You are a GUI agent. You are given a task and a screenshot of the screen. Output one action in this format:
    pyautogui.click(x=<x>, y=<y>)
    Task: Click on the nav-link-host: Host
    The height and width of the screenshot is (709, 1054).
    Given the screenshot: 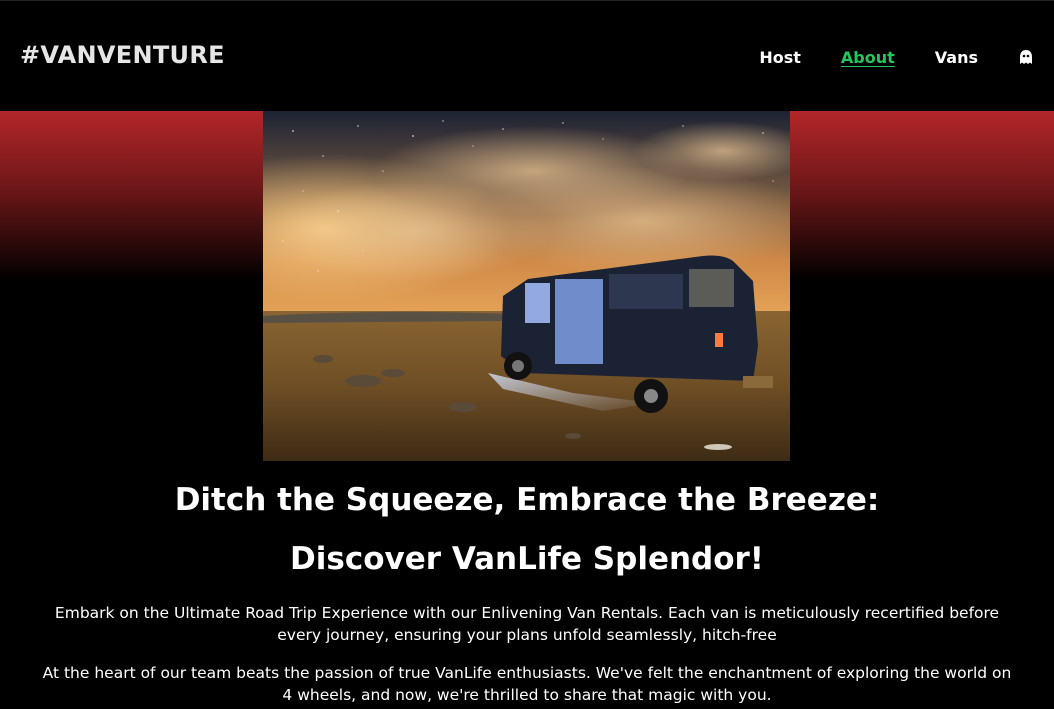 What is the action you would take?
    pyautogui.click(x=780, y=57)
    